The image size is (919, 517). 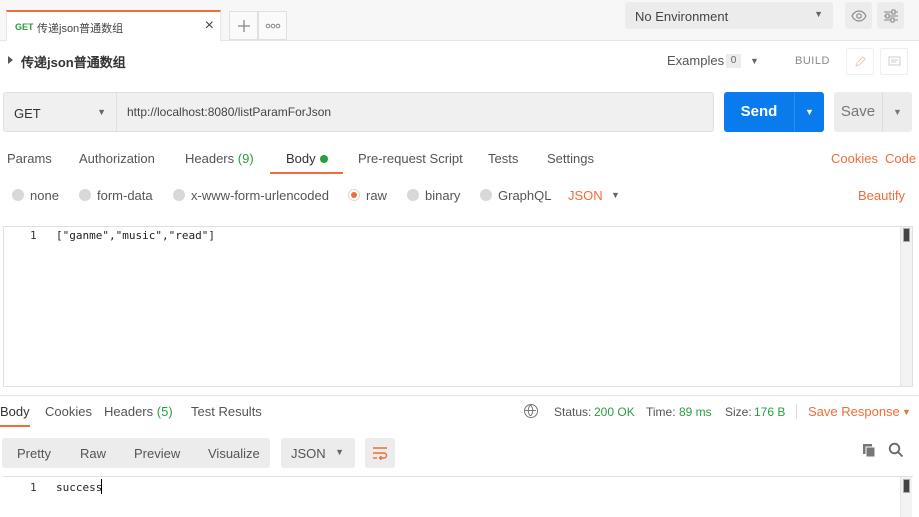 What do you see at coordinates (570, 158) in the screenshot?
I see `tab-settings: Settings` at bounding box center [570, 158].